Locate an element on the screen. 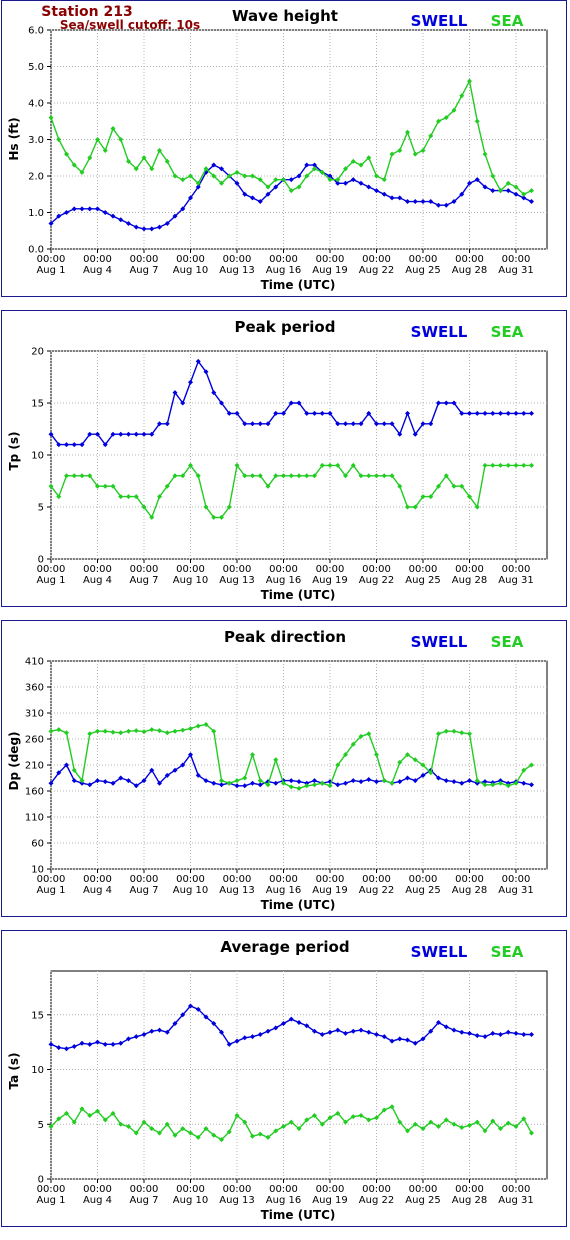 Image resolution: width=570 pixels, height=1240 pixels. y-tick-label: 5 is located at coordinates (41, 1125).